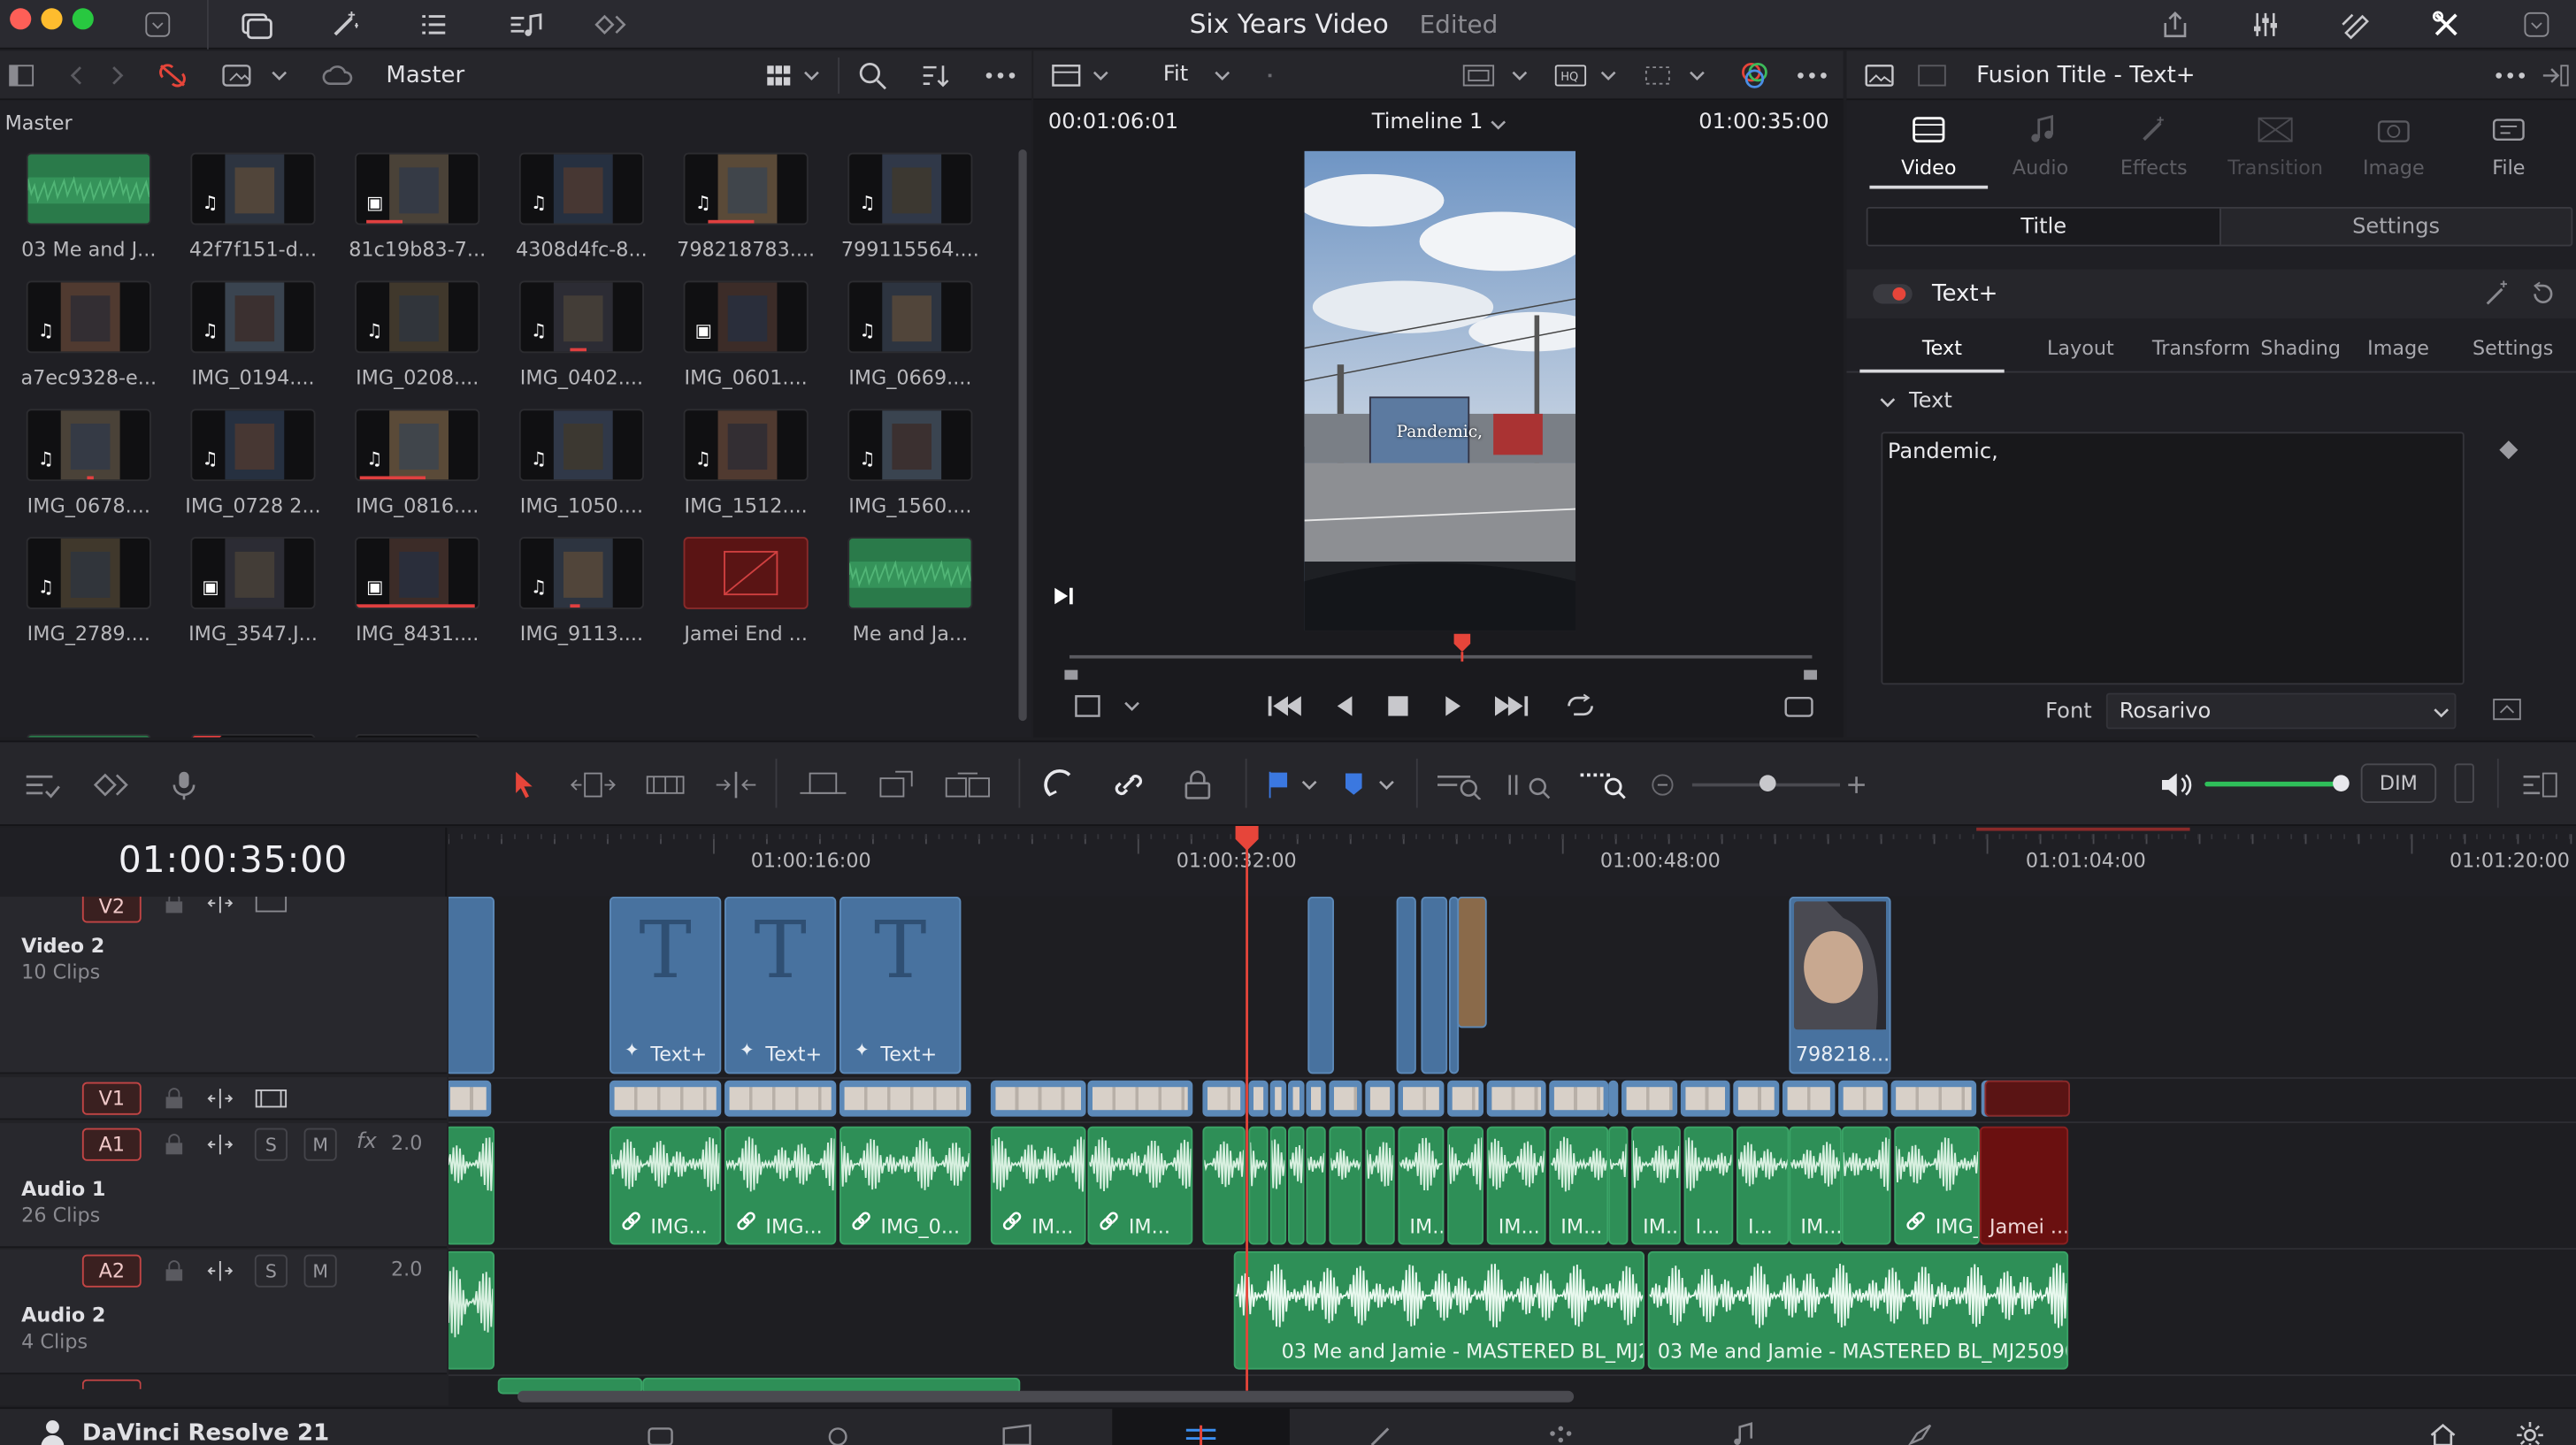 This screenshot has height=1445, width=2576. Describe the element at coordinates (1060, 785) in the screenshot. I see `snapping-icon` at that location.